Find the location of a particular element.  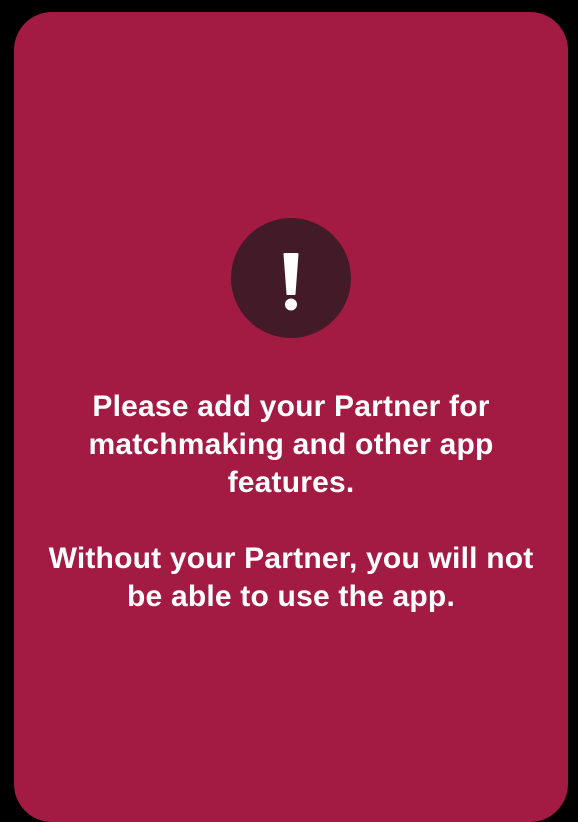

exclamation-icon is located at coordinates (291, 278).